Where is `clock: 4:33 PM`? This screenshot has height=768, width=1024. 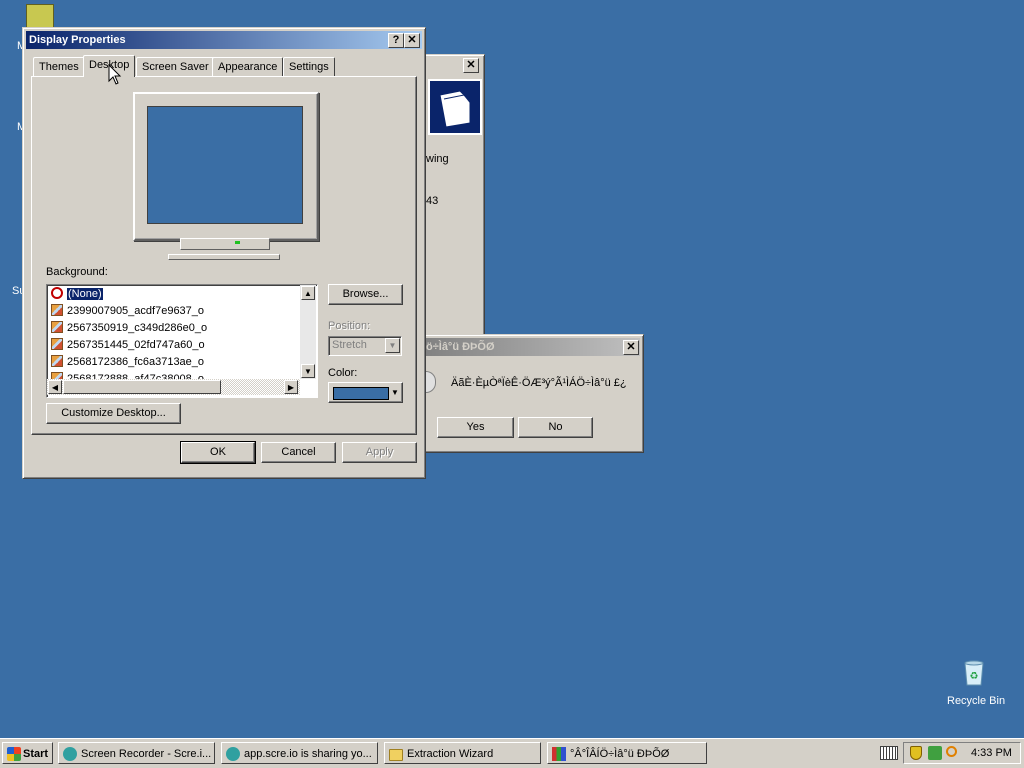 clock: 4:33 PM is located at coordinates (991, 753).